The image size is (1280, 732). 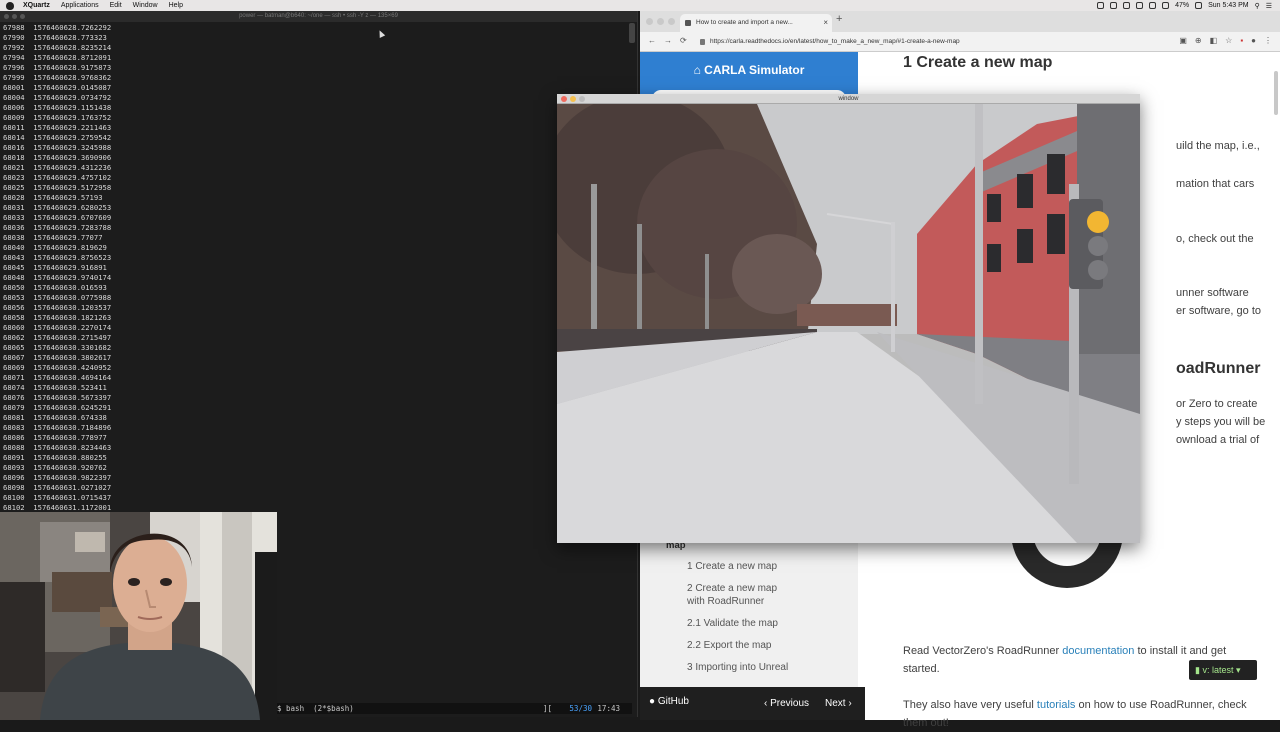 I want to click on content-fragment: or Zero to create, so click(x=1217, y=404).